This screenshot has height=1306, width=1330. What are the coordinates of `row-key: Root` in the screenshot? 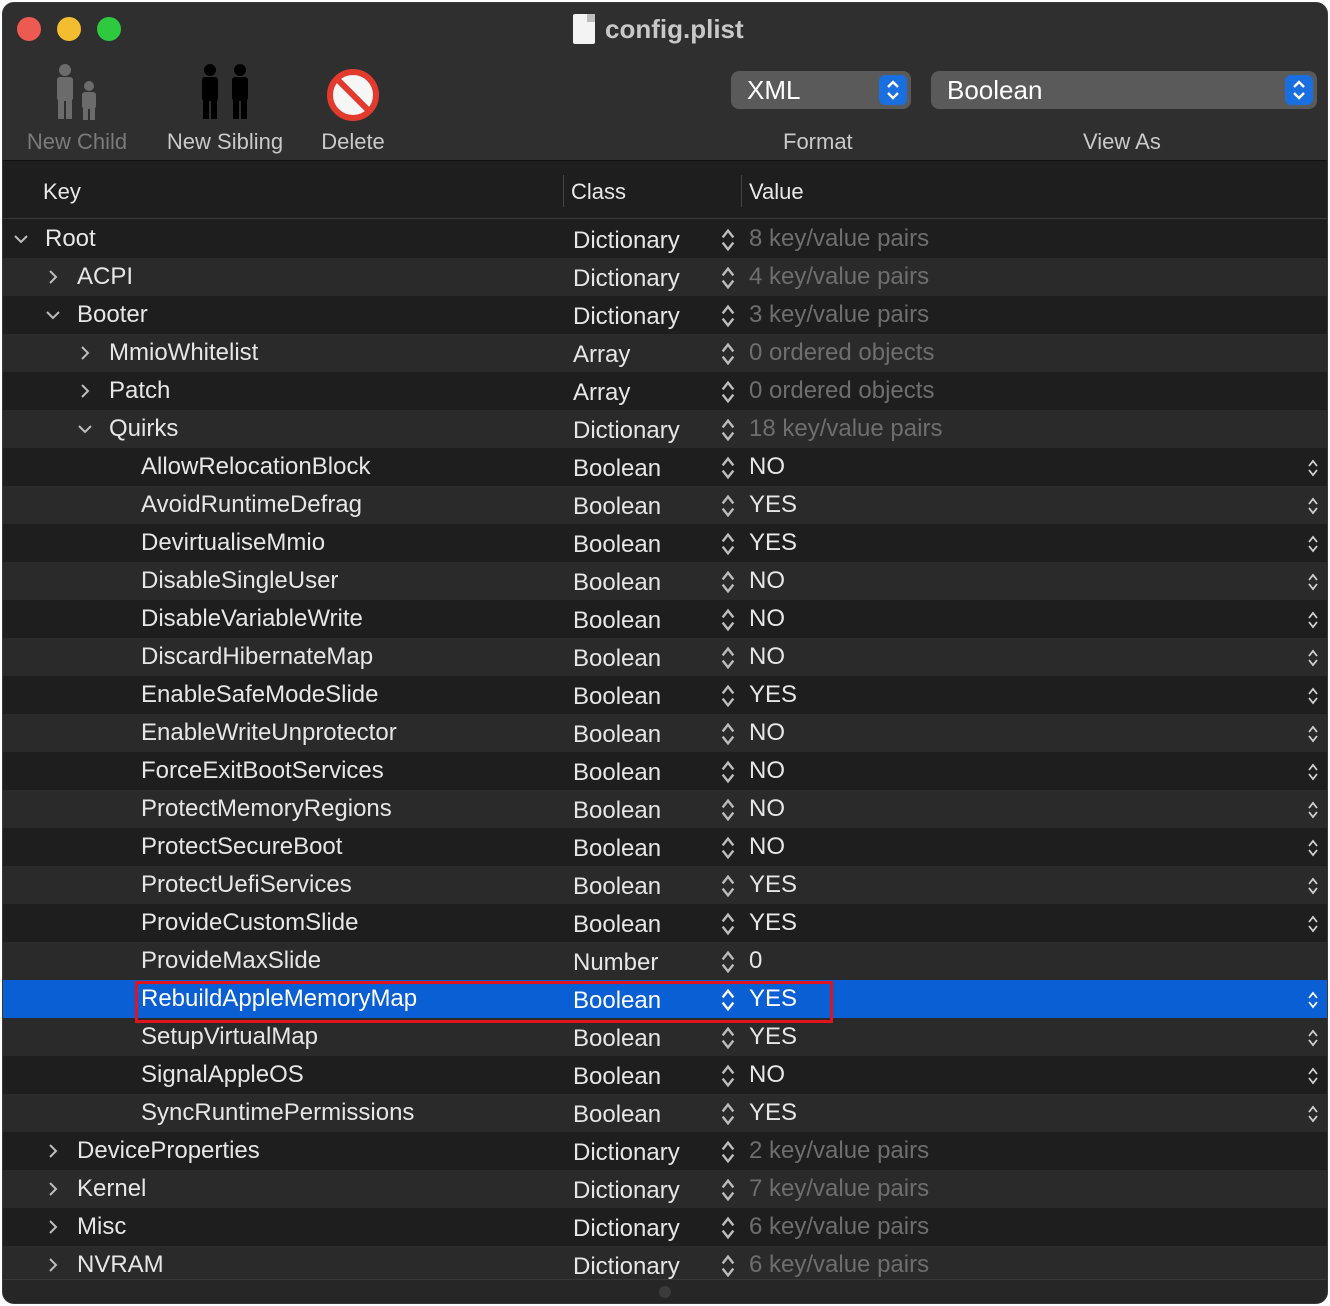 It's located at (70, 239).